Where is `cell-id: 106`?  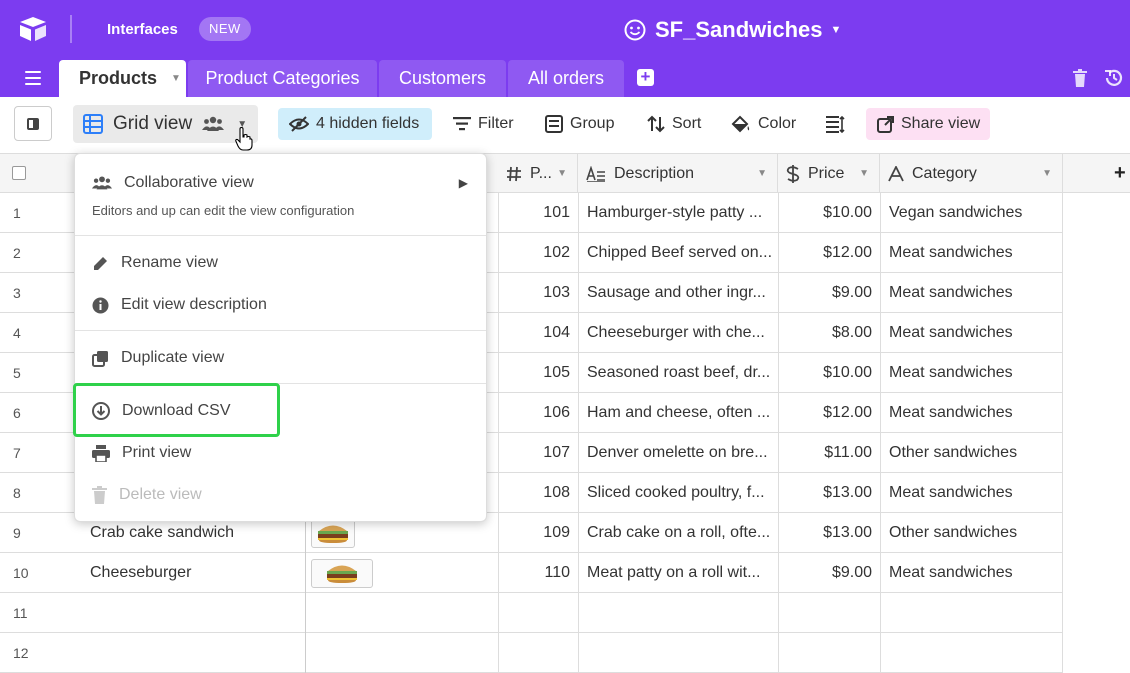
cell-id: 106 is located at coordinates (538, 413).